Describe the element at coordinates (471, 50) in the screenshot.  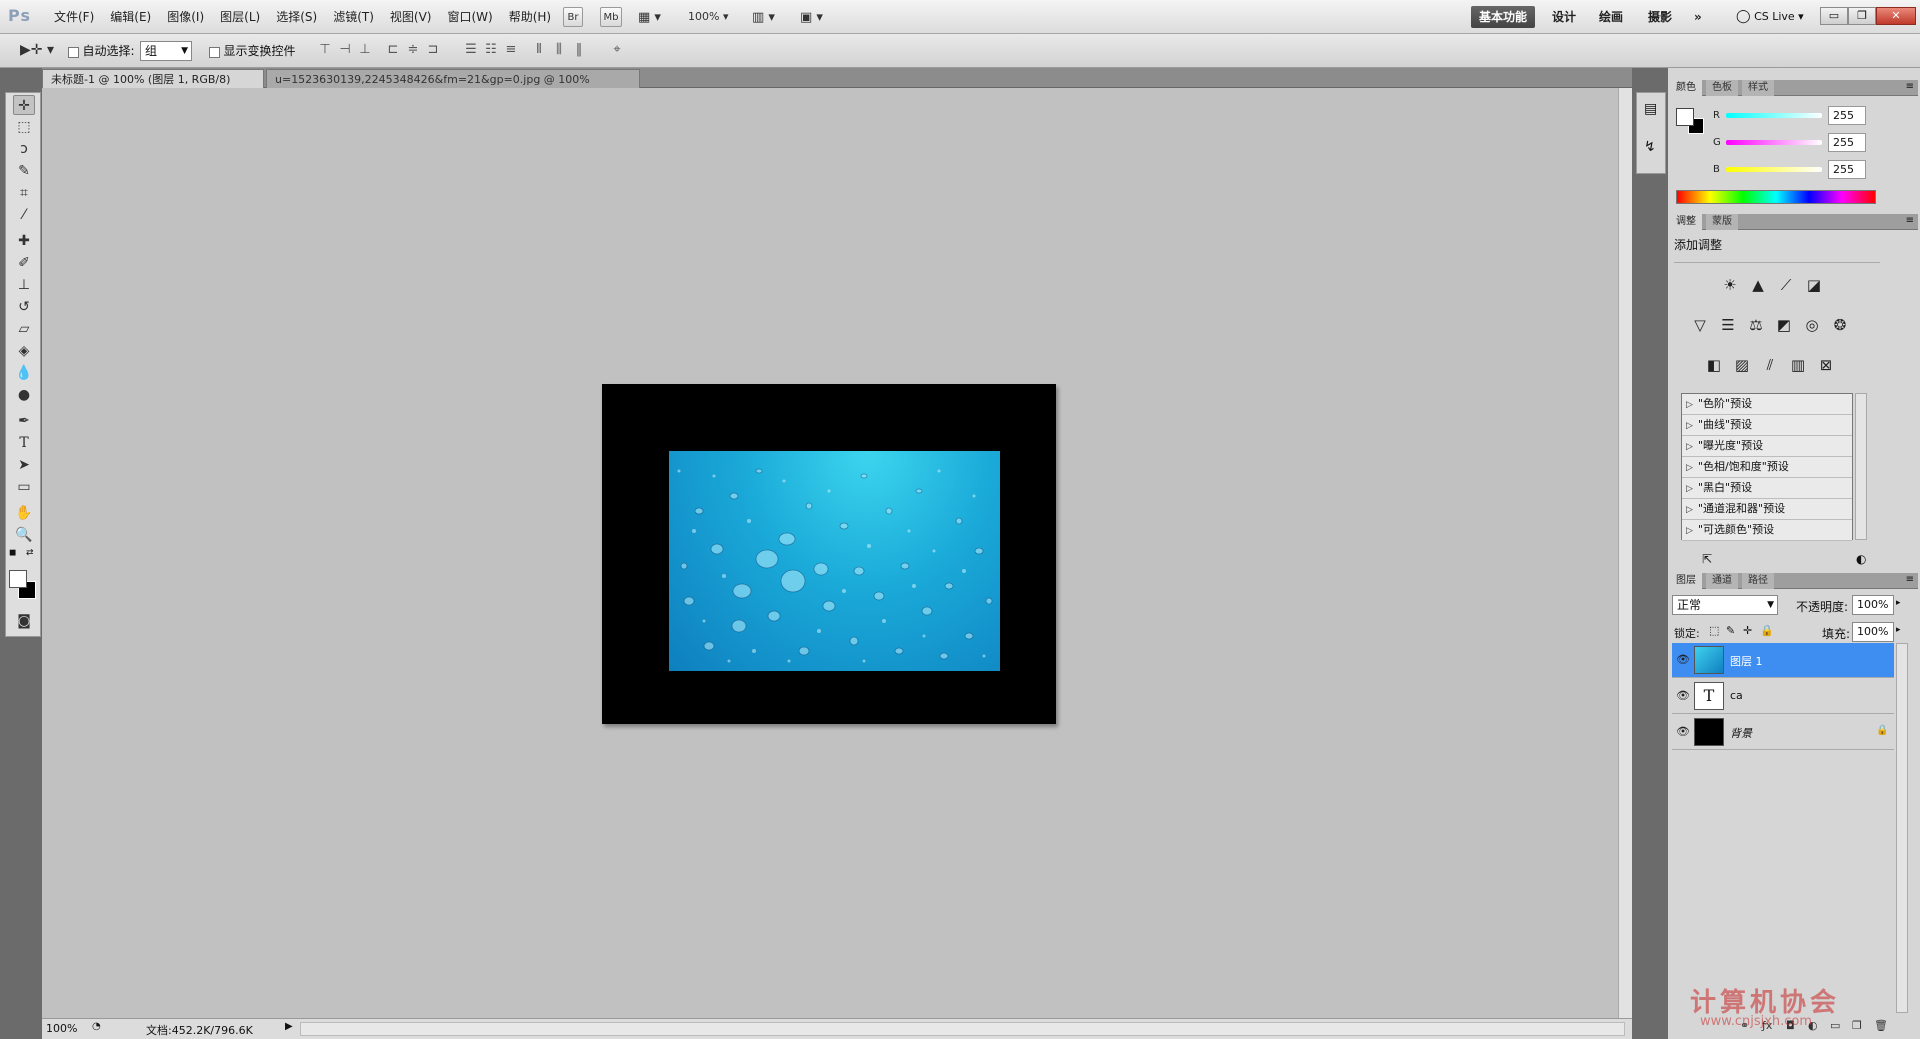
I see `distribute-top-icon: ☰` at that location.